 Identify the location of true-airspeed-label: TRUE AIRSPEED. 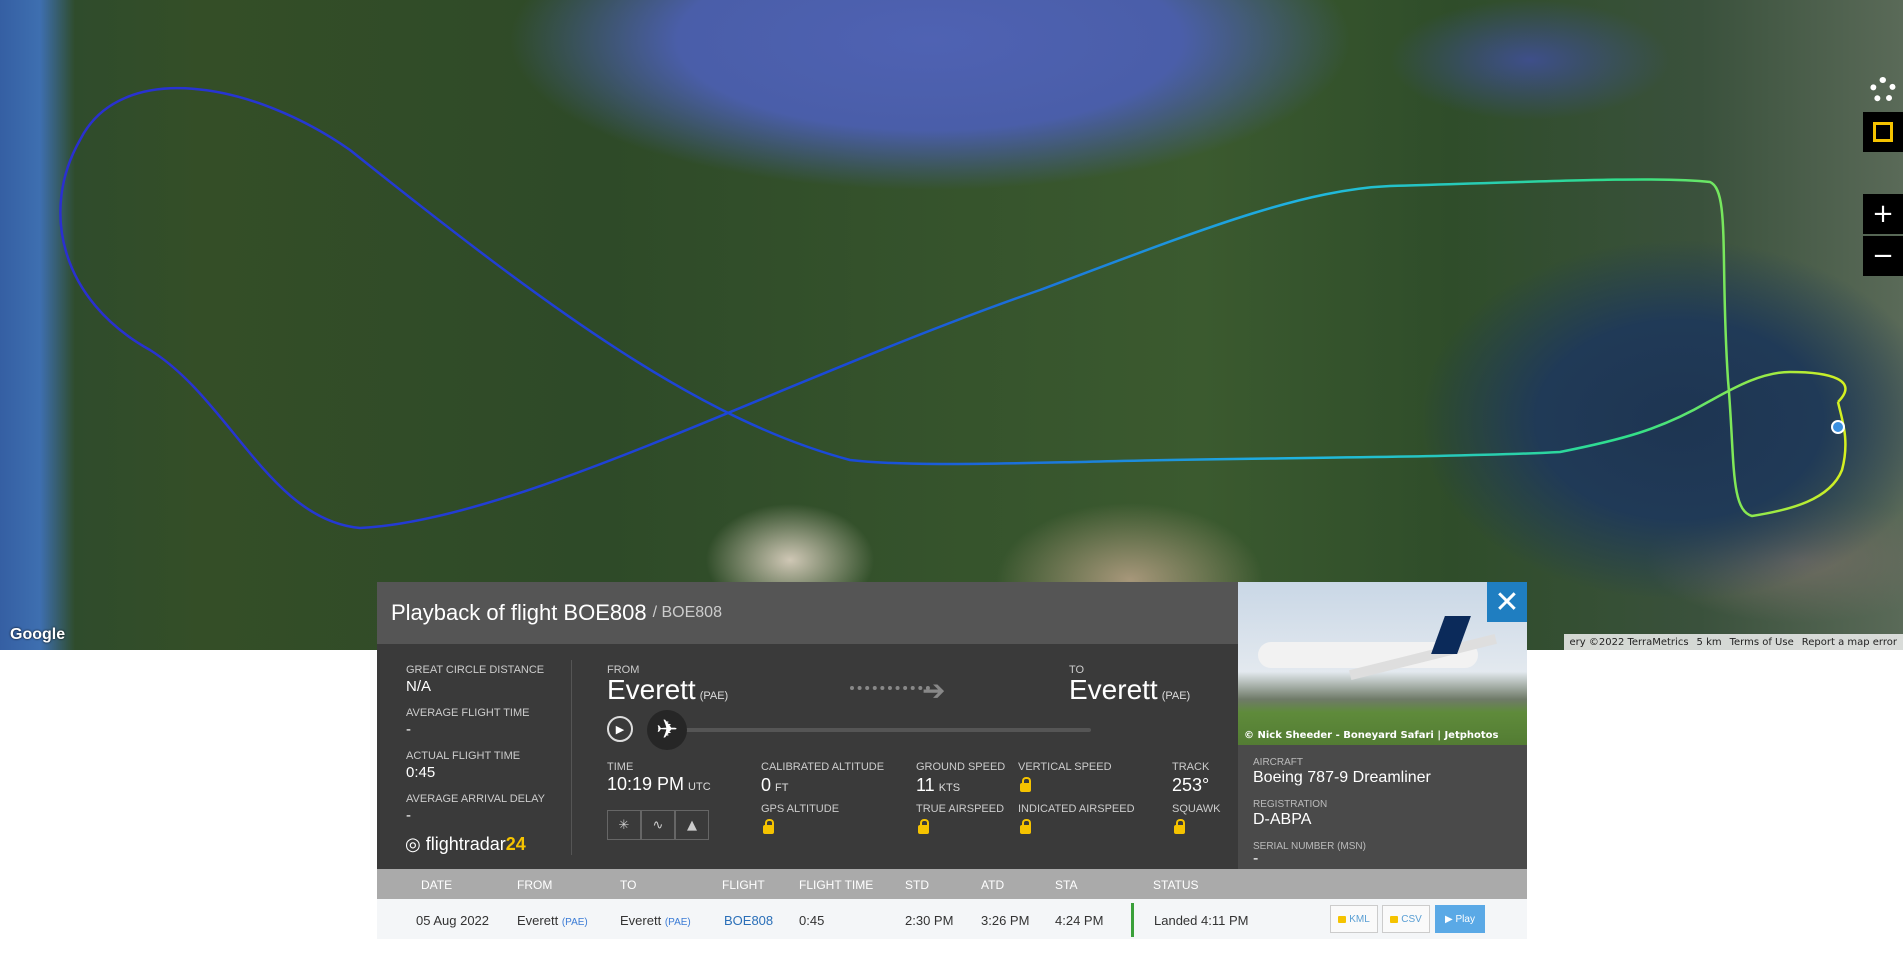
(960, 809).